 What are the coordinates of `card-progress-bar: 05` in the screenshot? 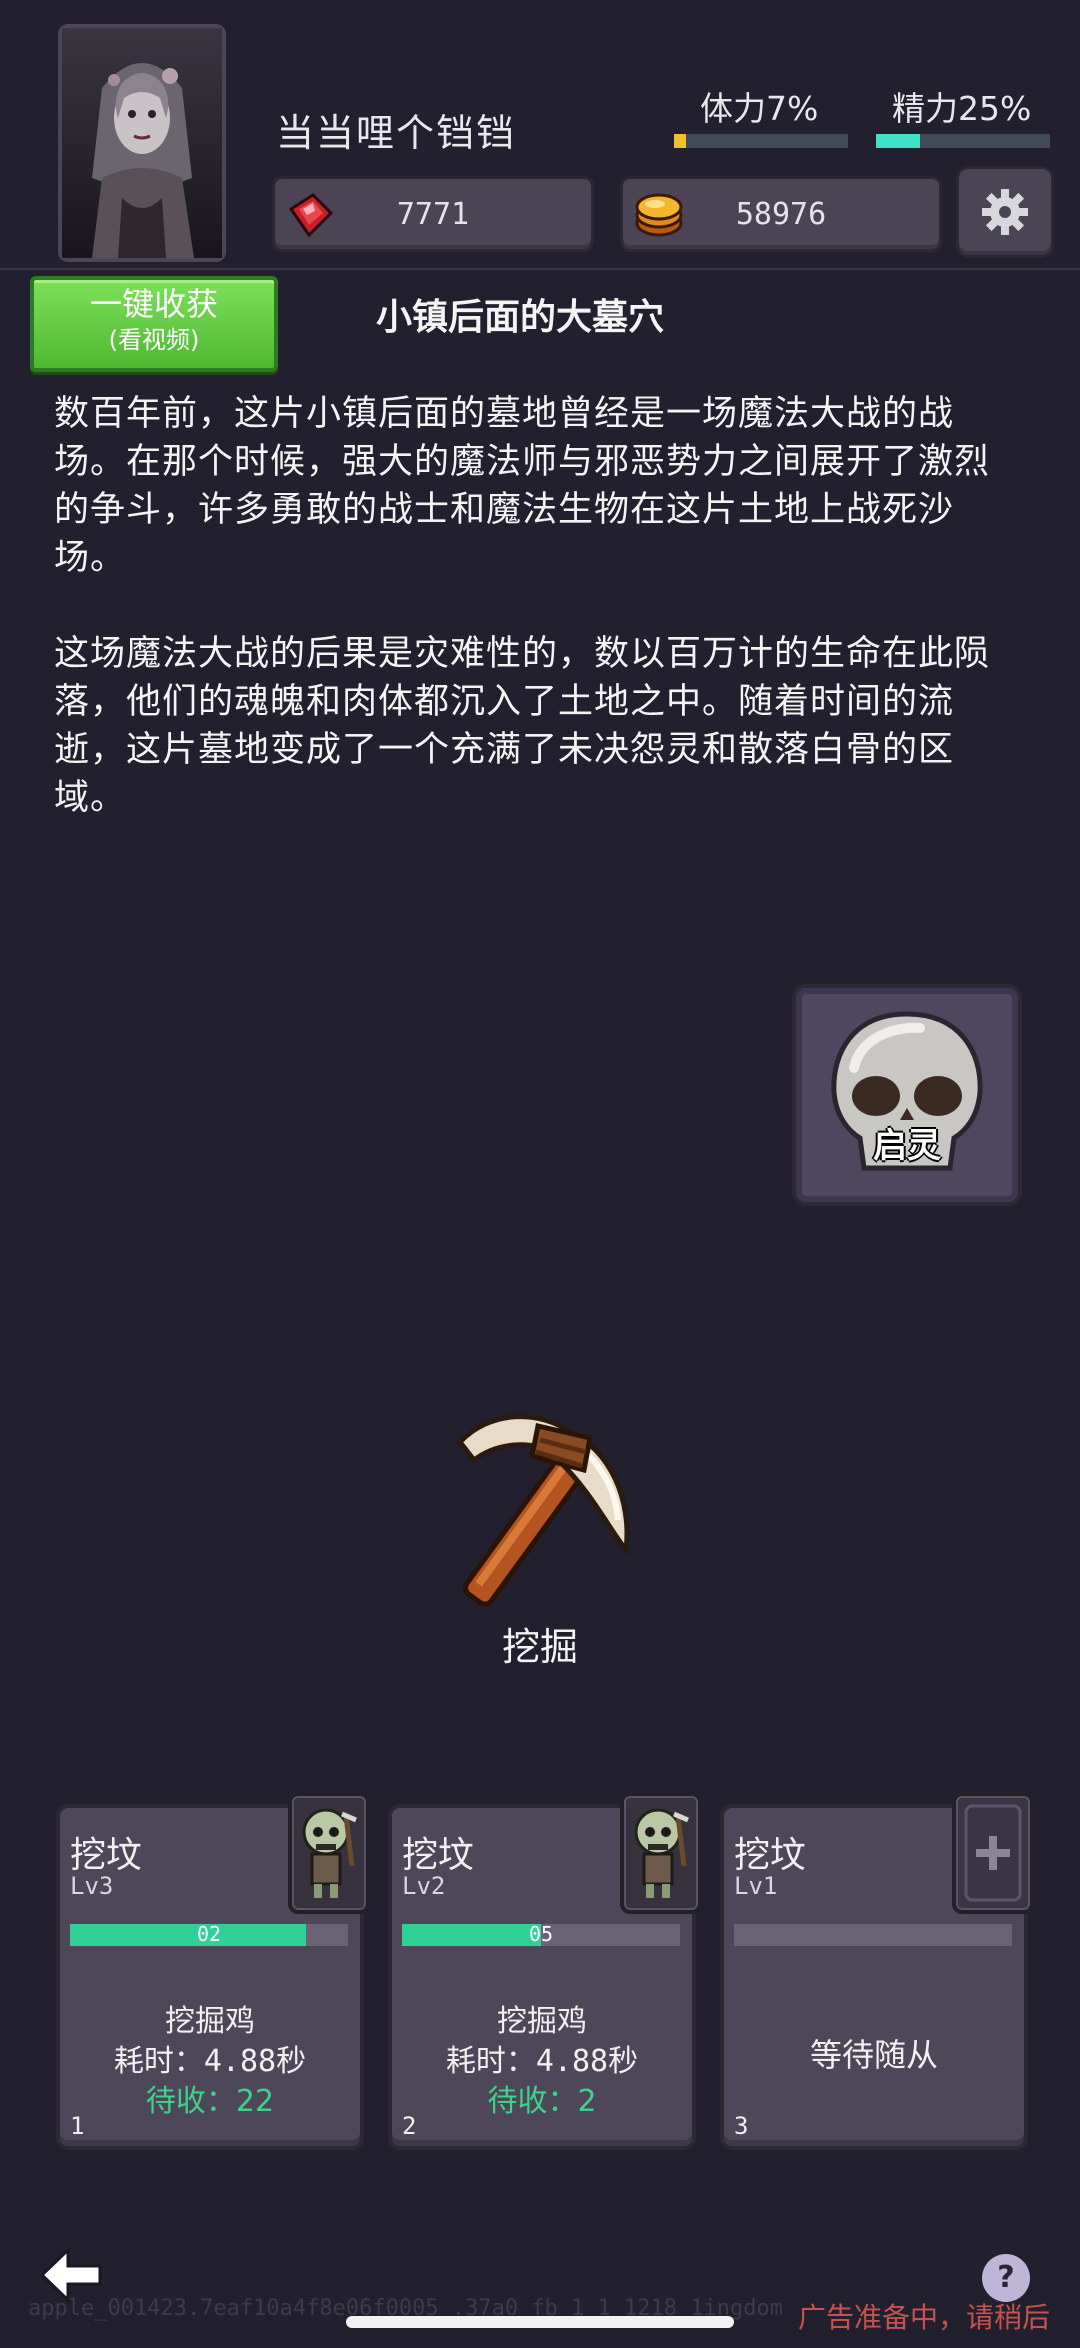 It's located at (541, 1934).